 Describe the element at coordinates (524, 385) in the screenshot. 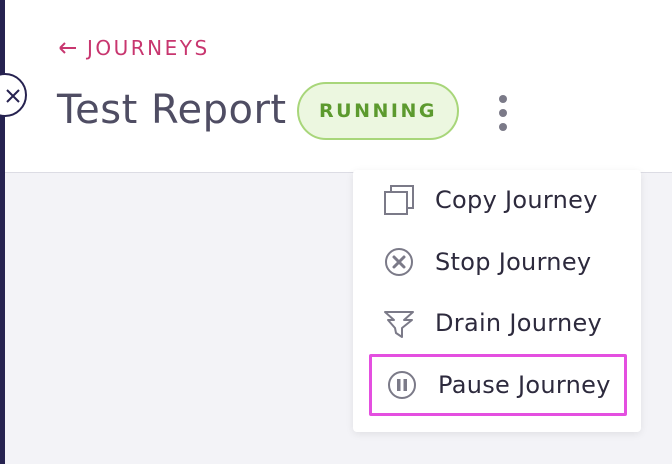

I see `menu-item-label: Pause Journey` at that location.